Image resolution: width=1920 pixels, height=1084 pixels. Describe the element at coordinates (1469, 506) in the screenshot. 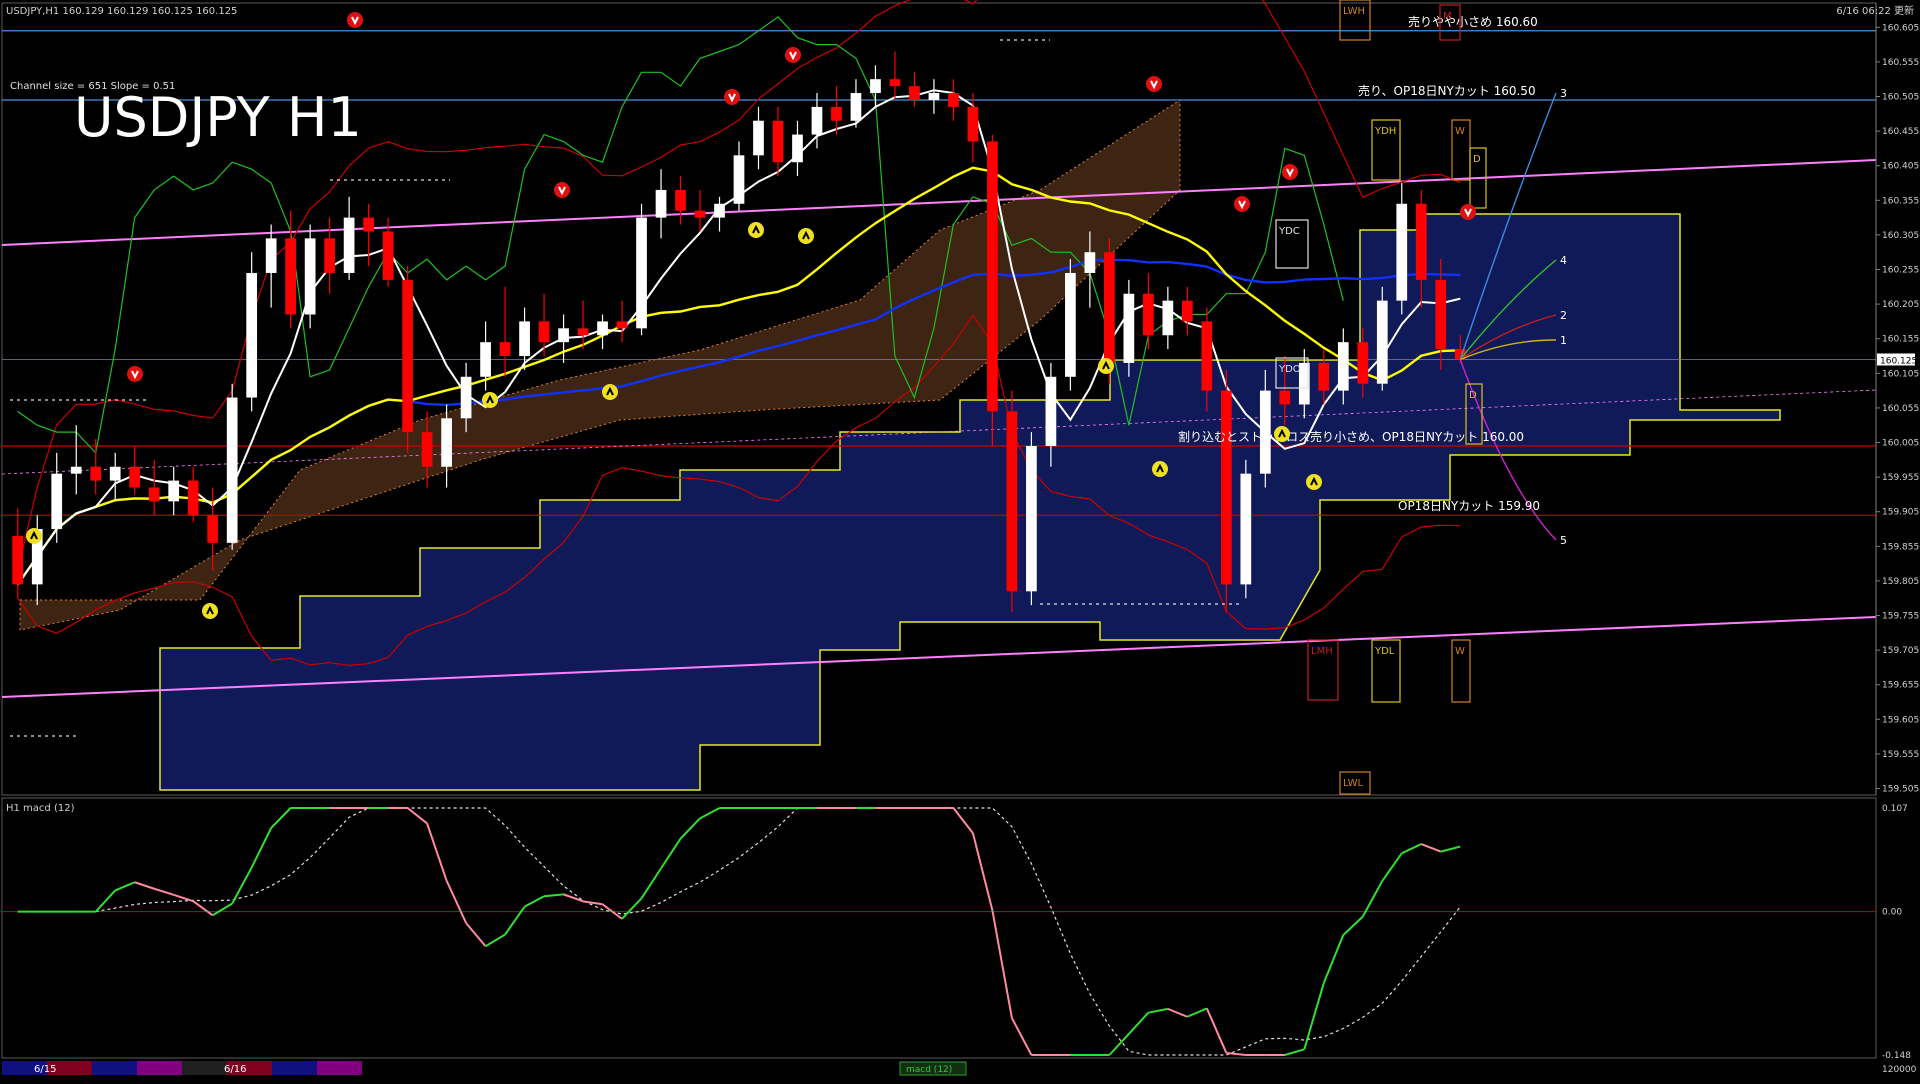

I see `annotation-3: OP18日NYカット 159.90` at that location.